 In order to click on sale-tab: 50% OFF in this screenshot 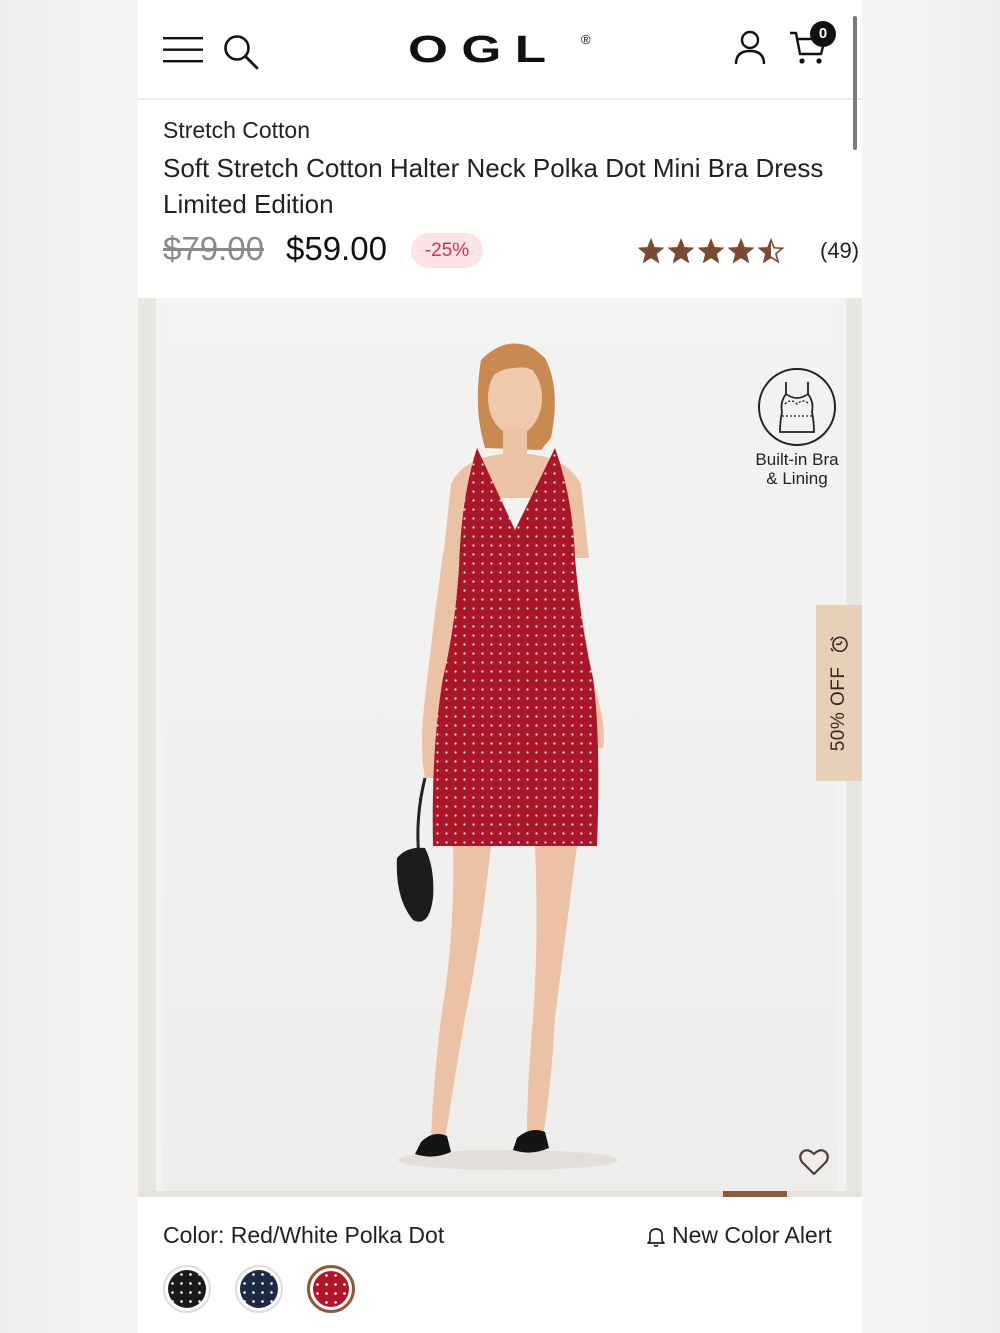, I will do `click(839, 693)`.